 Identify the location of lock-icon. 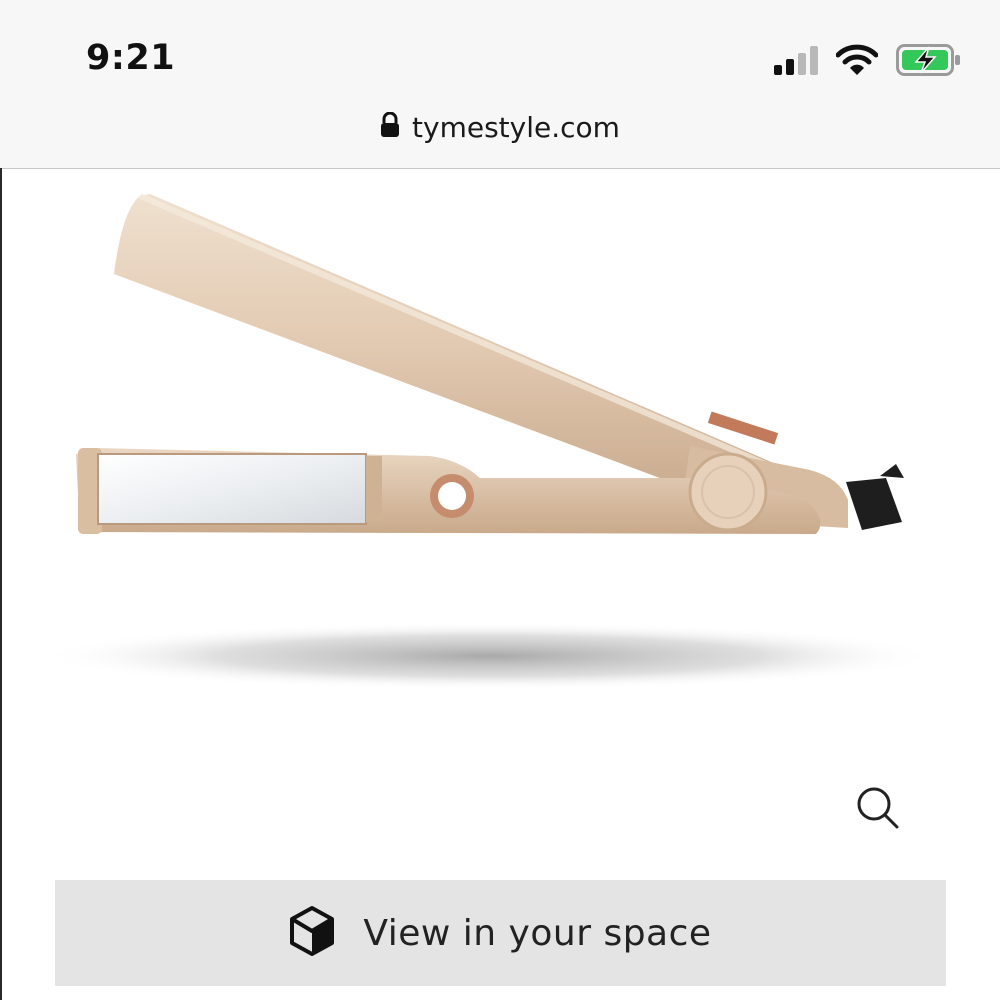
(390, 126).